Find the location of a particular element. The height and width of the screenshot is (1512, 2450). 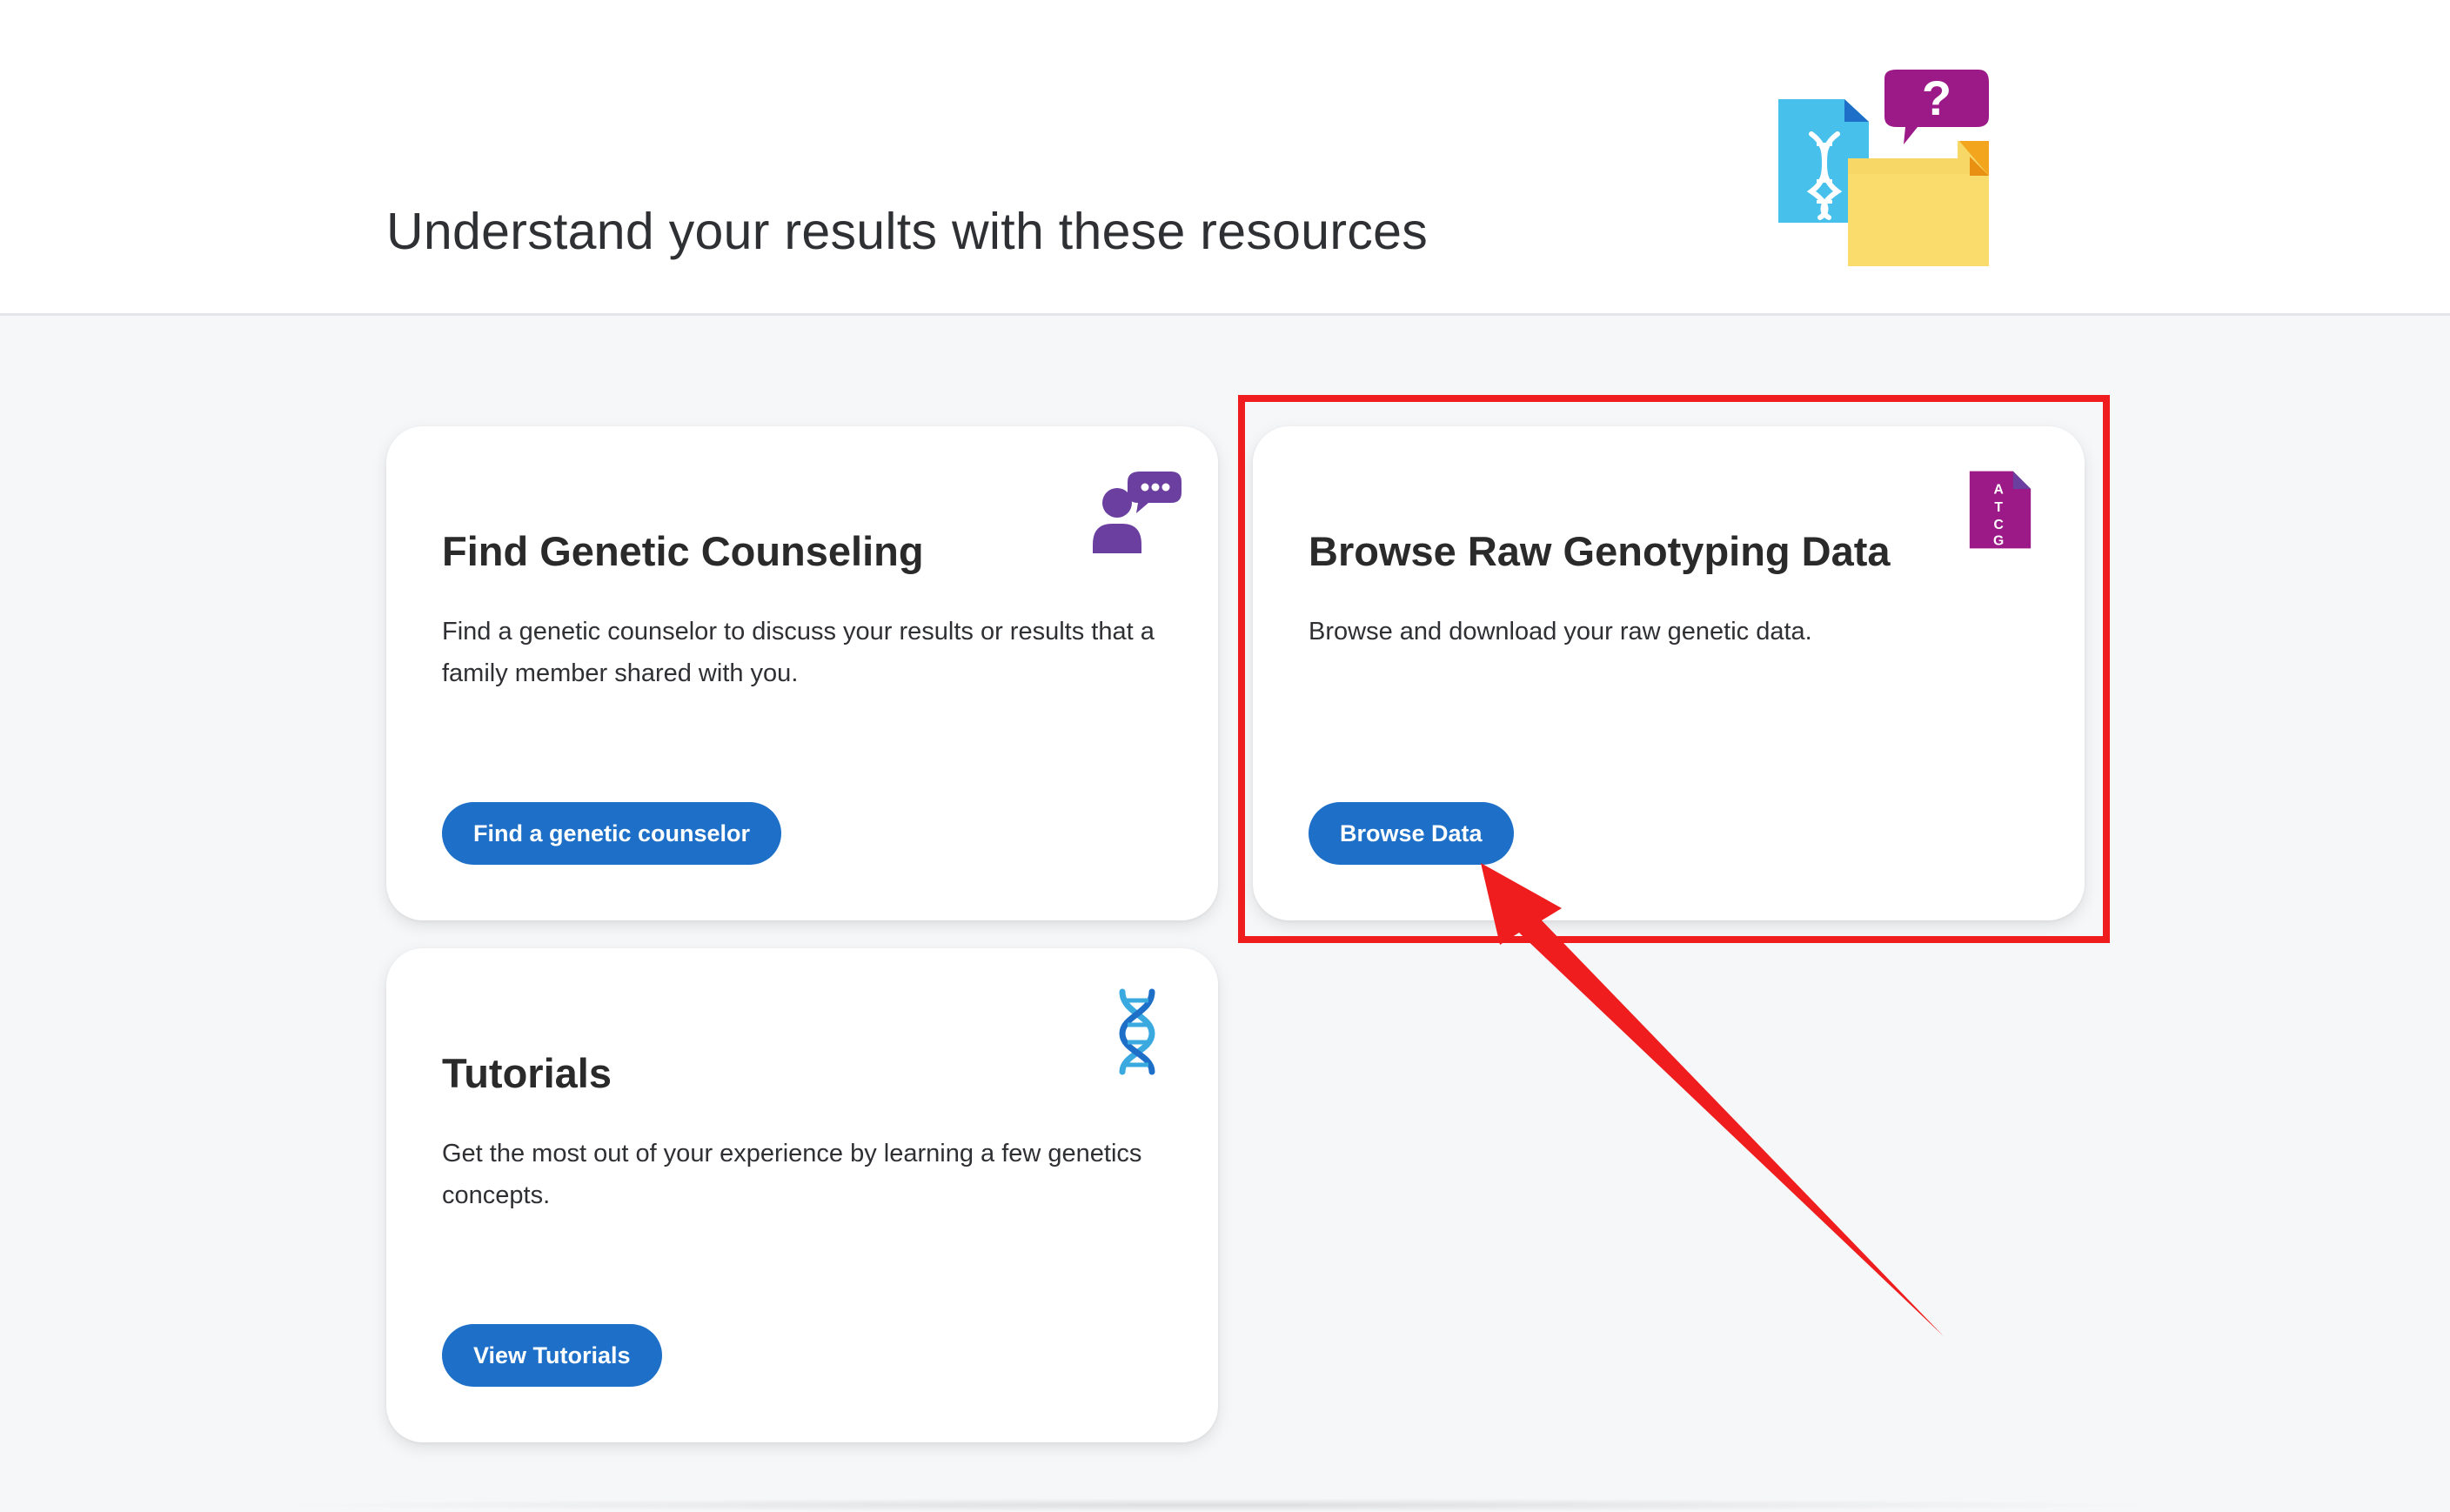

atcg-letter: T is located at coordinates (1998, 508).